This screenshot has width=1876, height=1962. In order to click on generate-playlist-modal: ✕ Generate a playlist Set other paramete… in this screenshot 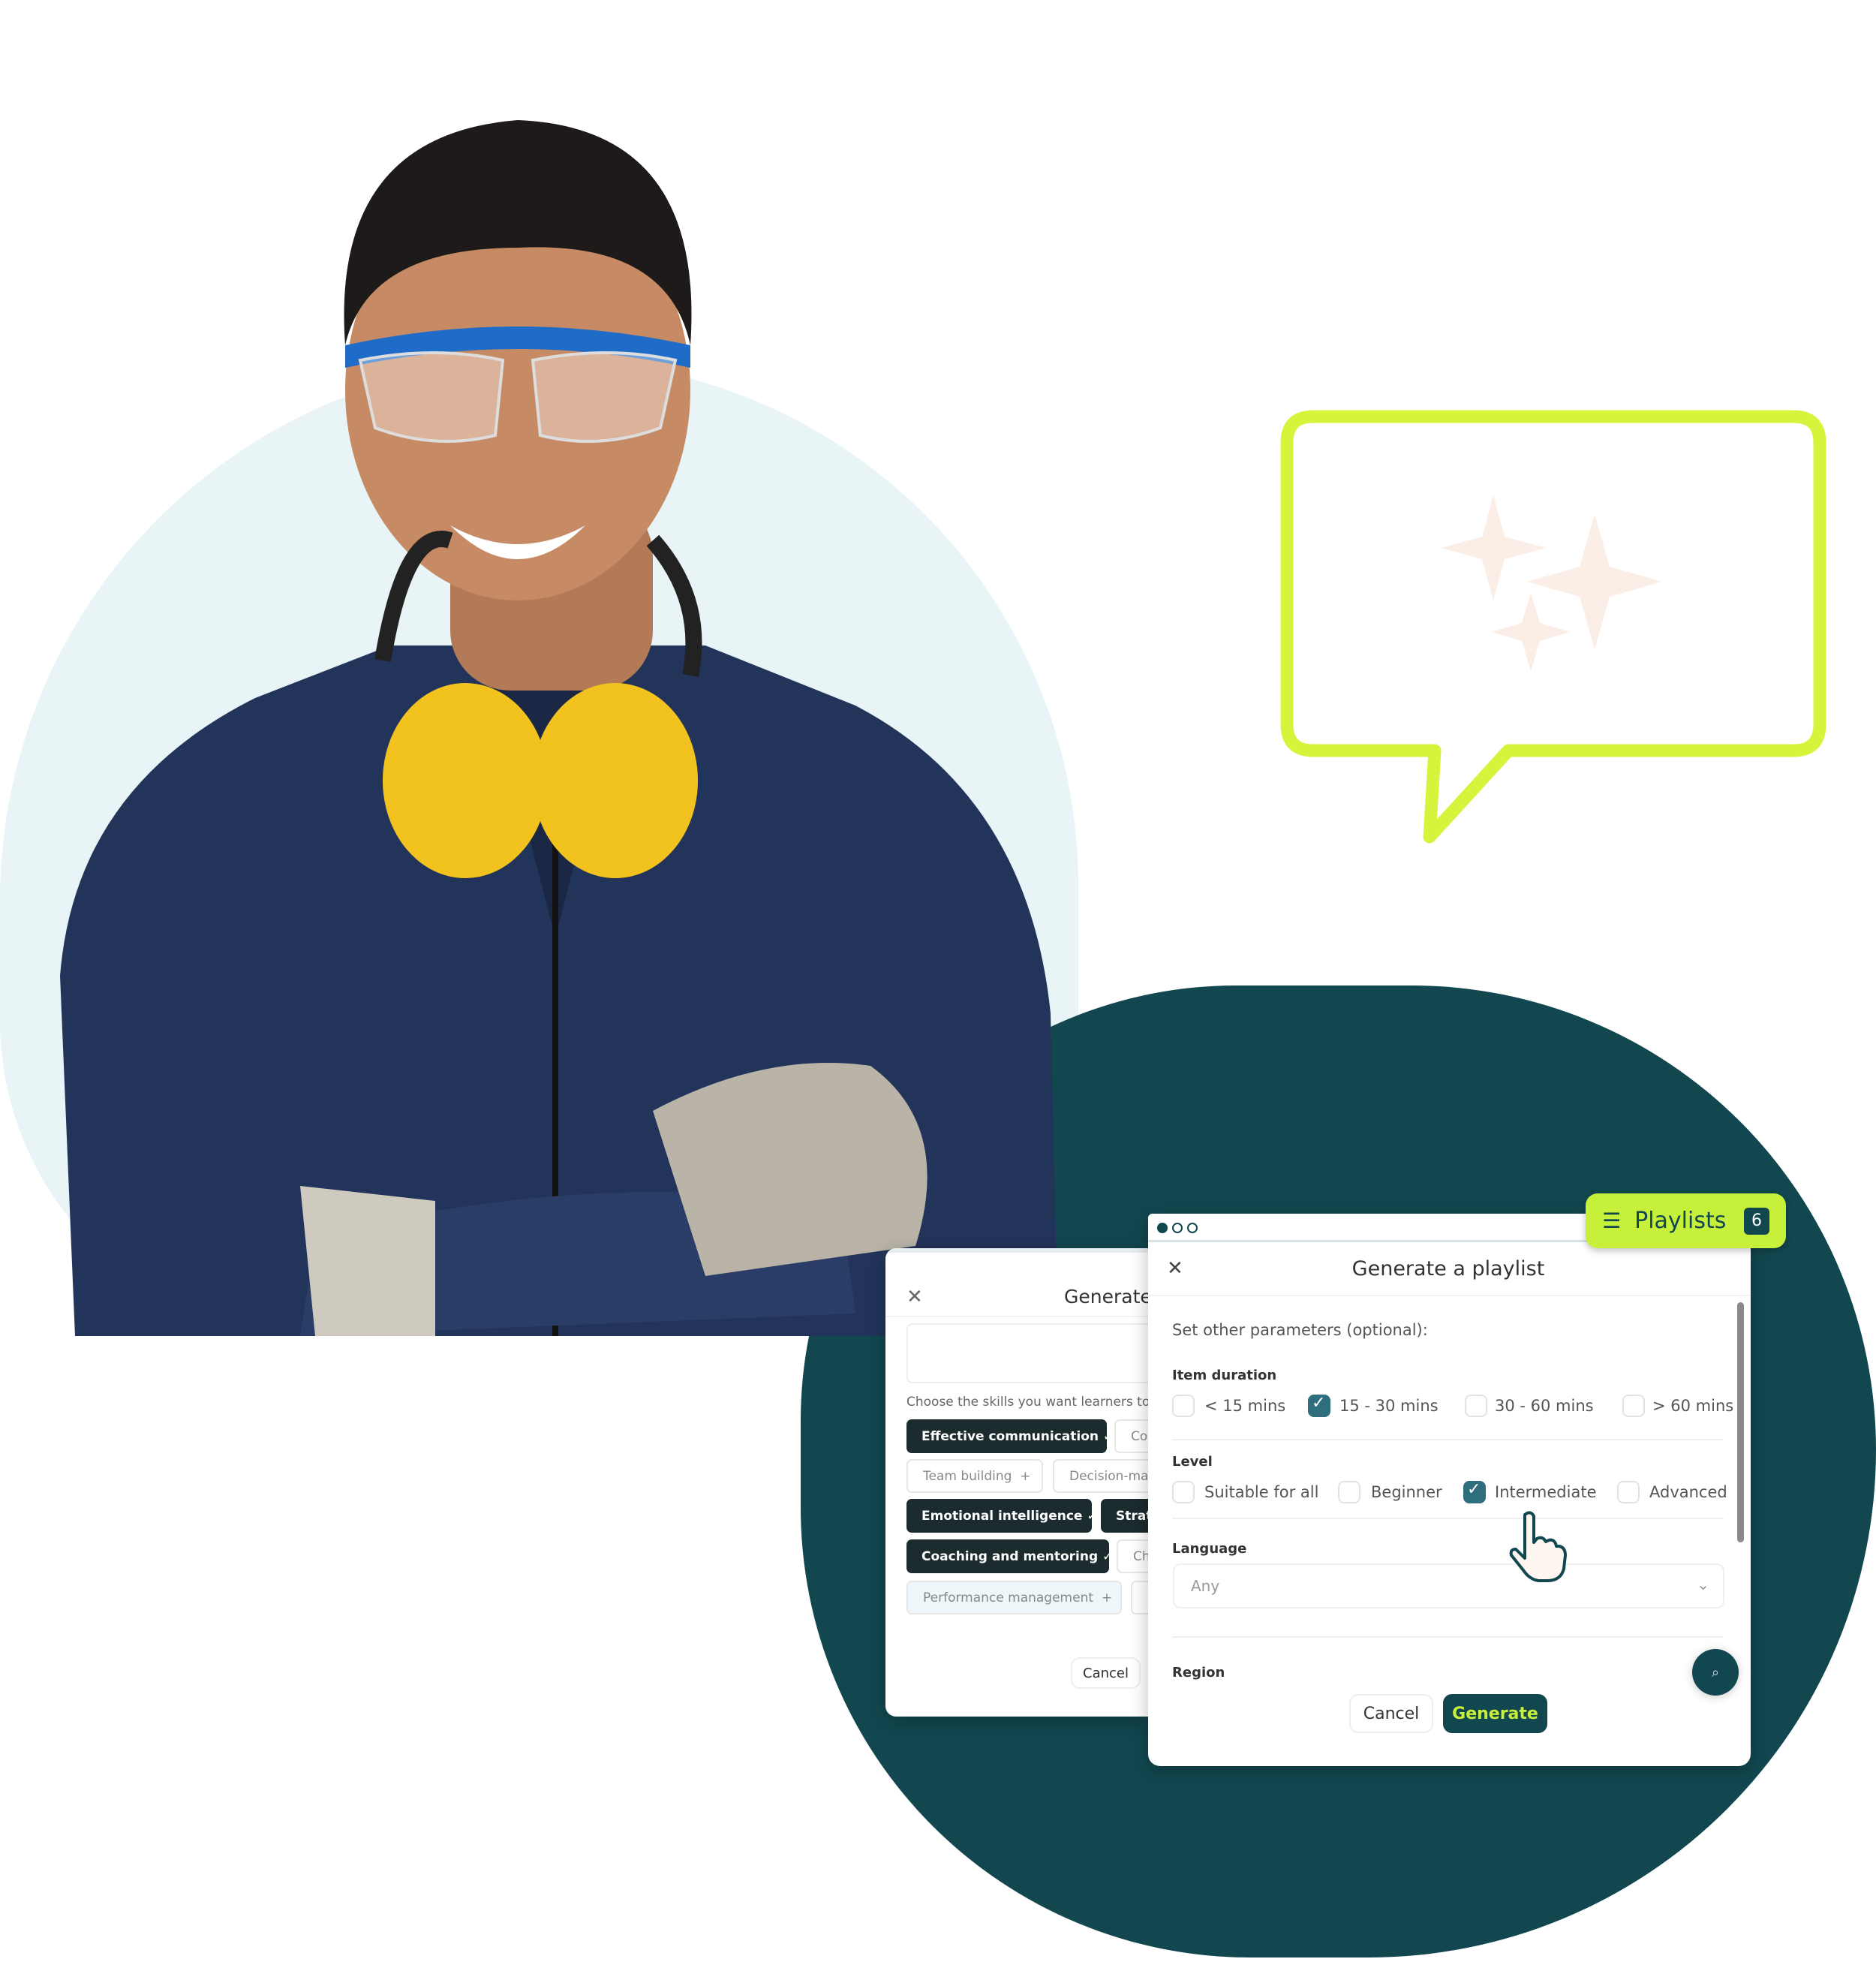, I will do `click(1449, 1490)`.